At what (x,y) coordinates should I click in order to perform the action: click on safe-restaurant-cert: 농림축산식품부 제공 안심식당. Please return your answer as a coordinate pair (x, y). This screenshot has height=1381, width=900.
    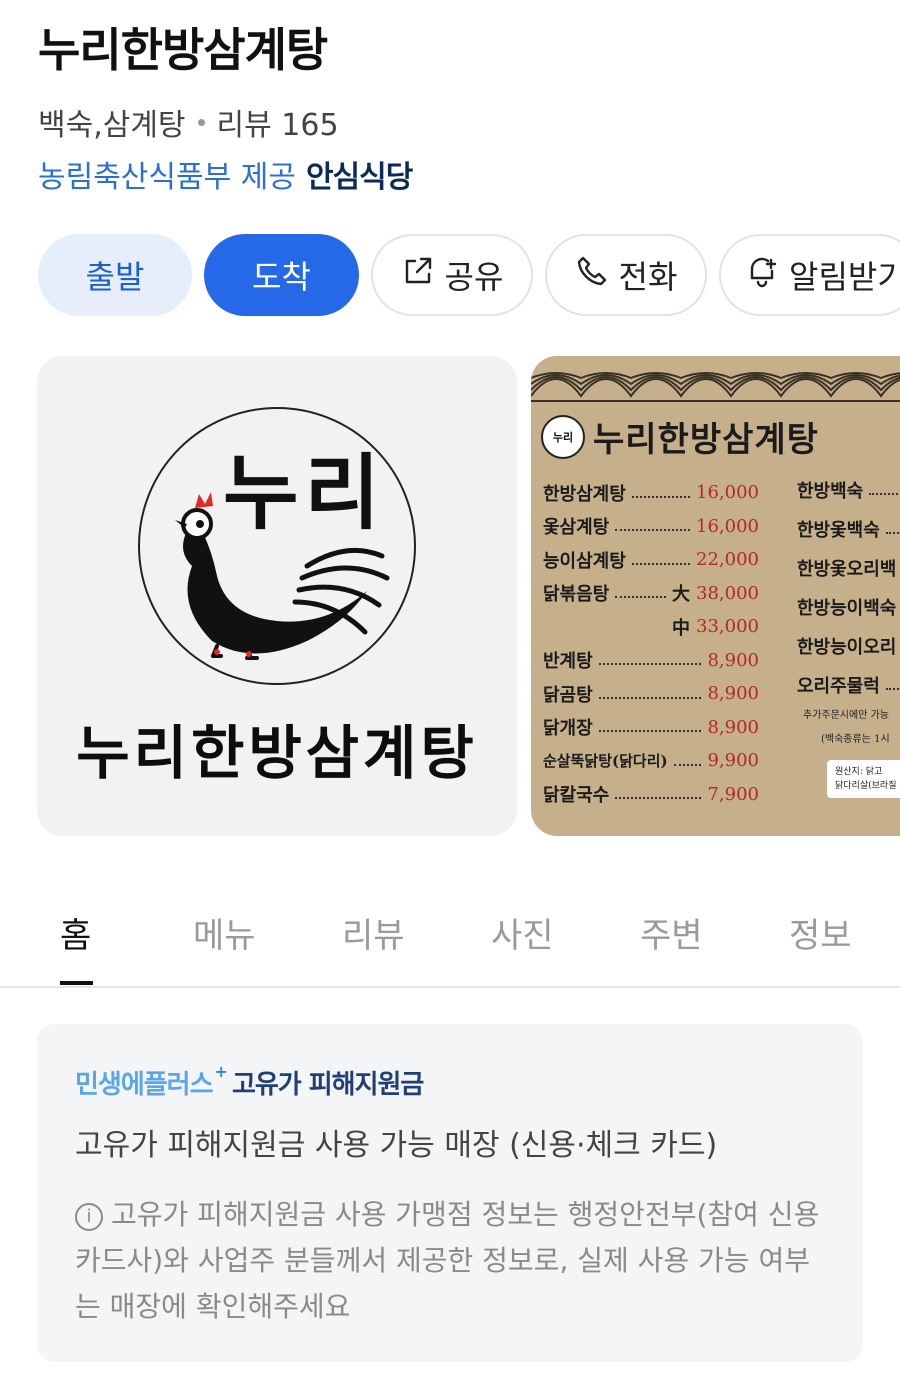
    Looking at the image, I should click on (225, 174).